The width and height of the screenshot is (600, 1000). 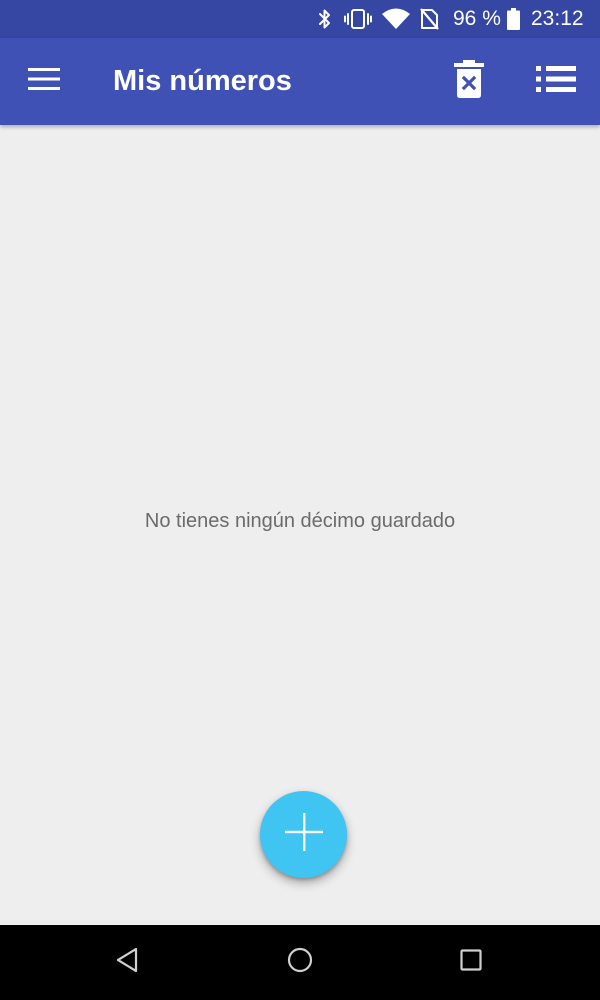 I want to click on delete-all-button, so click(x=469, y=81).